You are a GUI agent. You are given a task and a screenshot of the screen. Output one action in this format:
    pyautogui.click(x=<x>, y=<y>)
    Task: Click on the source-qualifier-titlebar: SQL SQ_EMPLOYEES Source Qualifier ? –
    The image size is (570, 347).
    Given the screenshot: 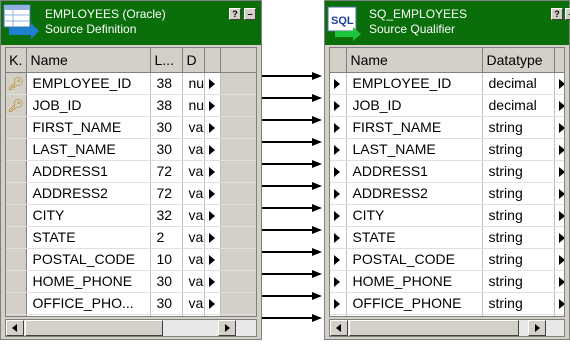 What is the action you would take?
    pyautogui.click(x=447, y=23)
    